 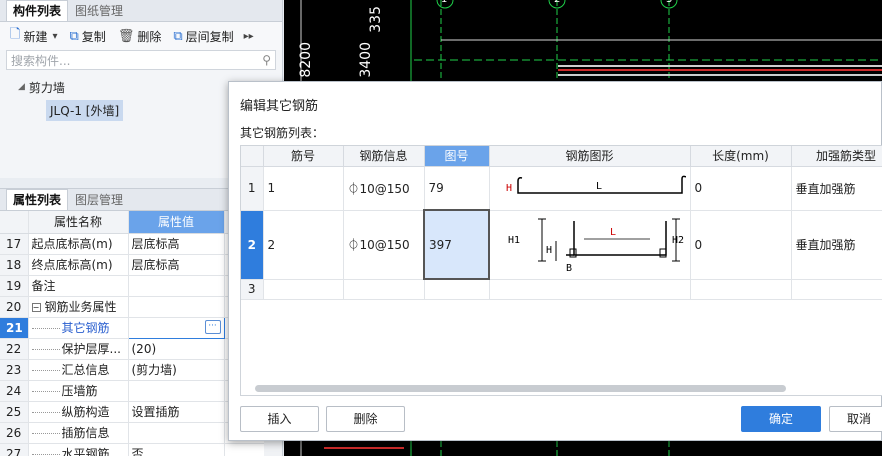 I want to click on bar-no-cell: 2, so click(x=303, y=245).